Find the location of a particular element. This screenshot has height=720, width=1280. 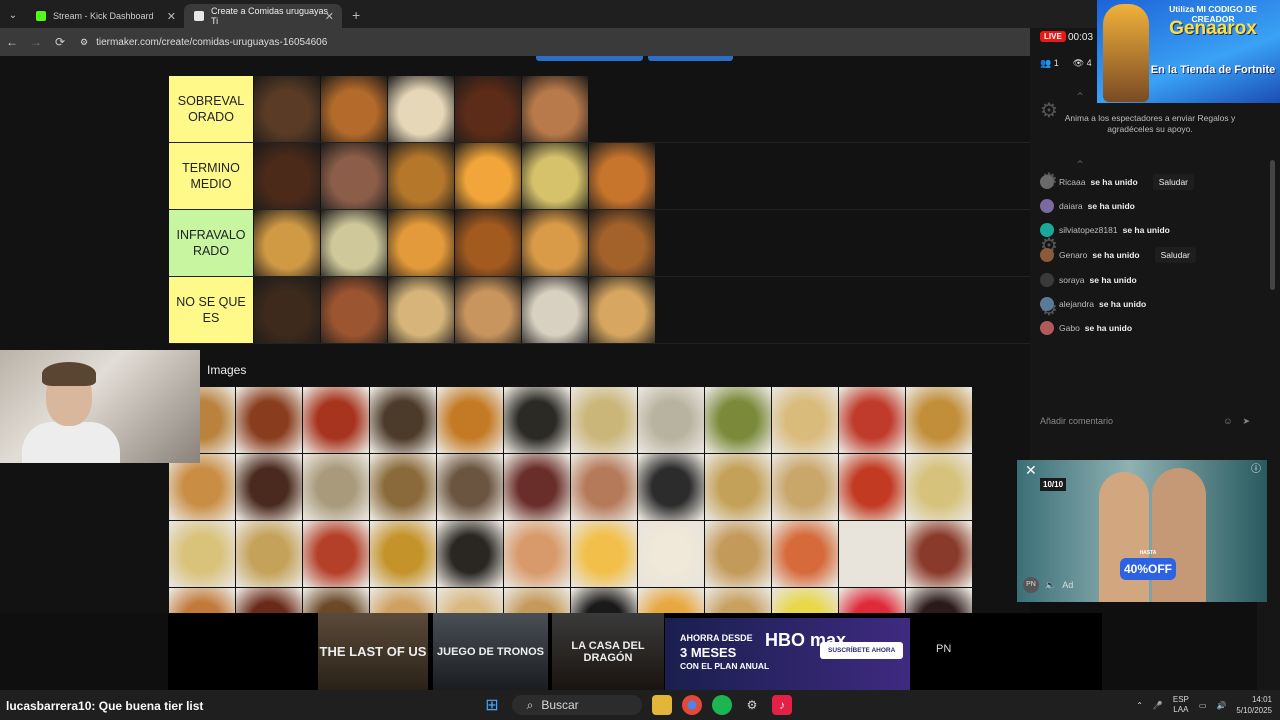

network-icon: ▭ is located at coordinates (1203, 705).